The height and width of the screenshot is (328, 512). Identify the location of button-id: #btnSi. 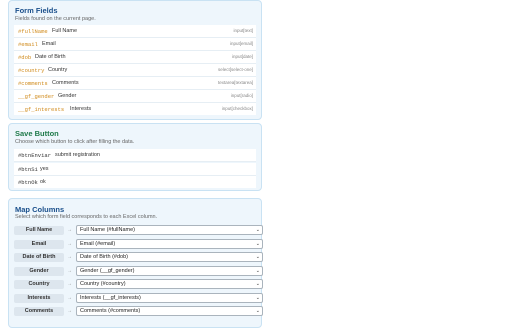
(28, 169).